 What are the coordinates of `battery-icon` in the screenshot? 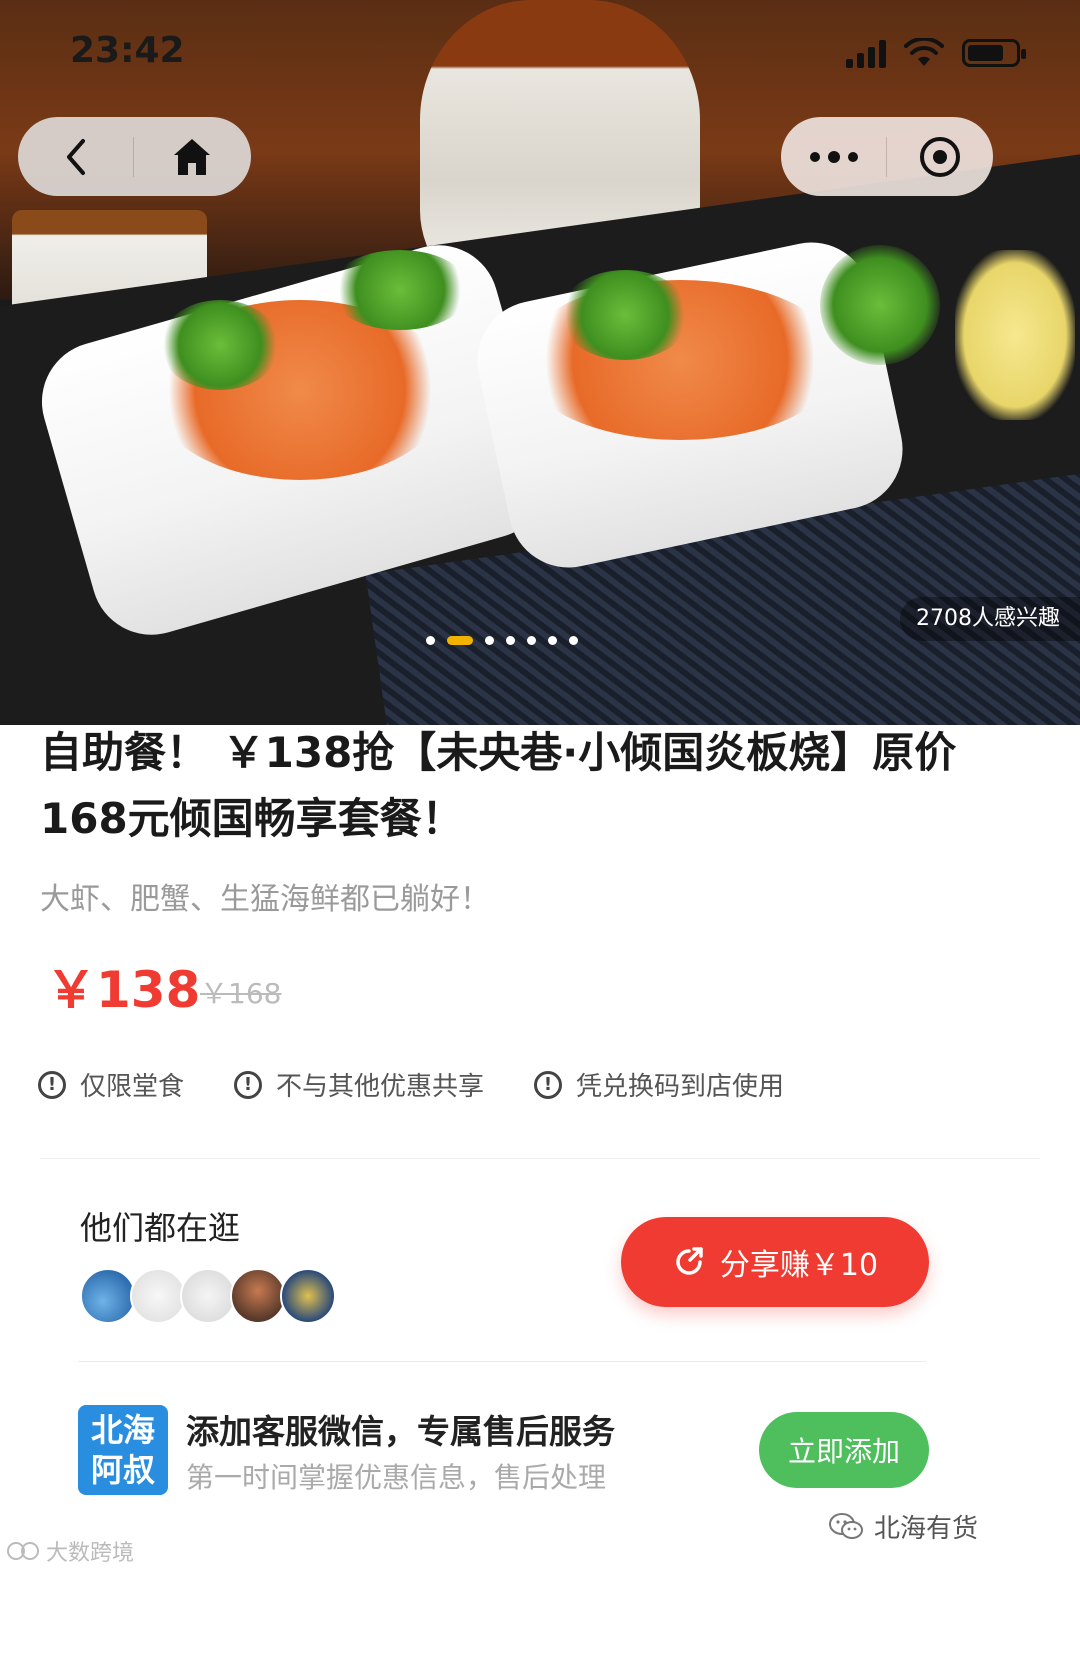 It's located at (994, 53).